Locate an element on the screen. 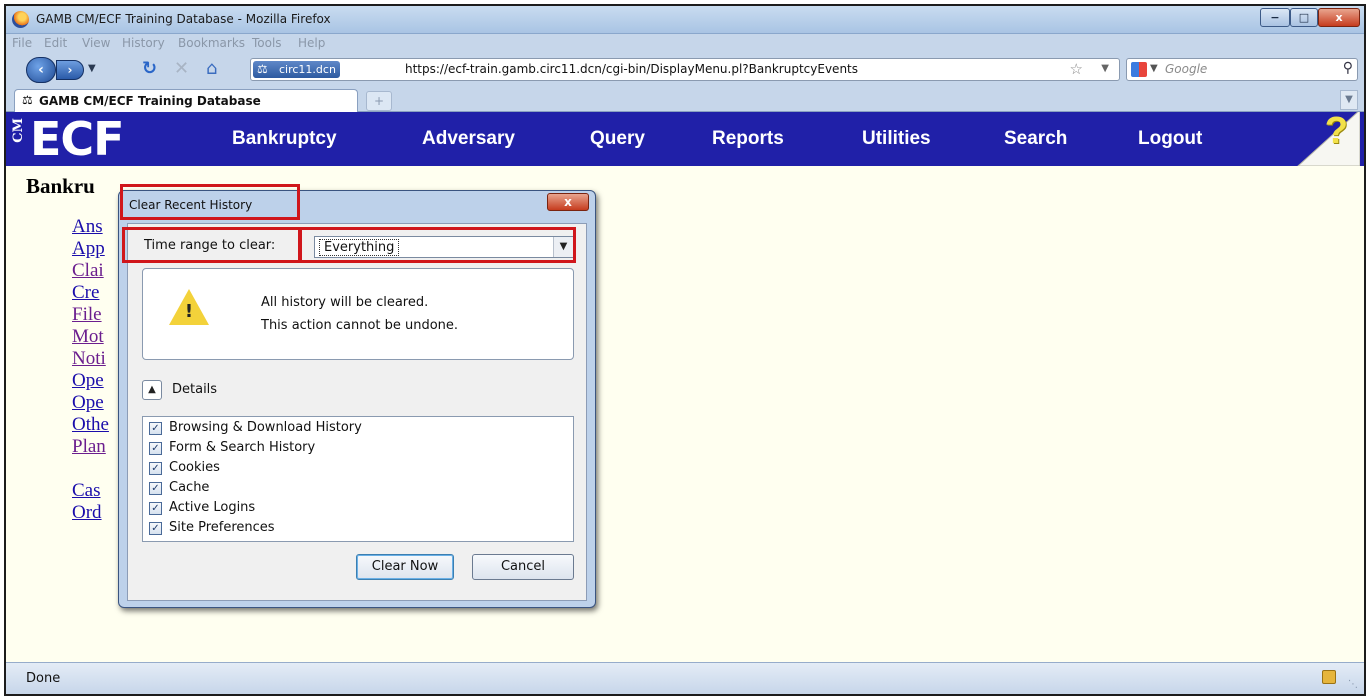  help-question-mark: ? is located at coordinates (1336, 132).